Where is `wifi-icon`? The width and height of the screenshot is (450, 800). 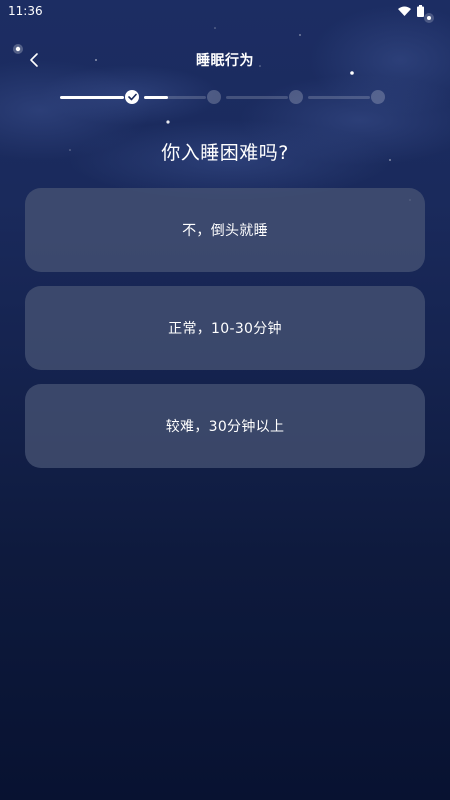
wifi-icon is located at coordinates (404, 11).